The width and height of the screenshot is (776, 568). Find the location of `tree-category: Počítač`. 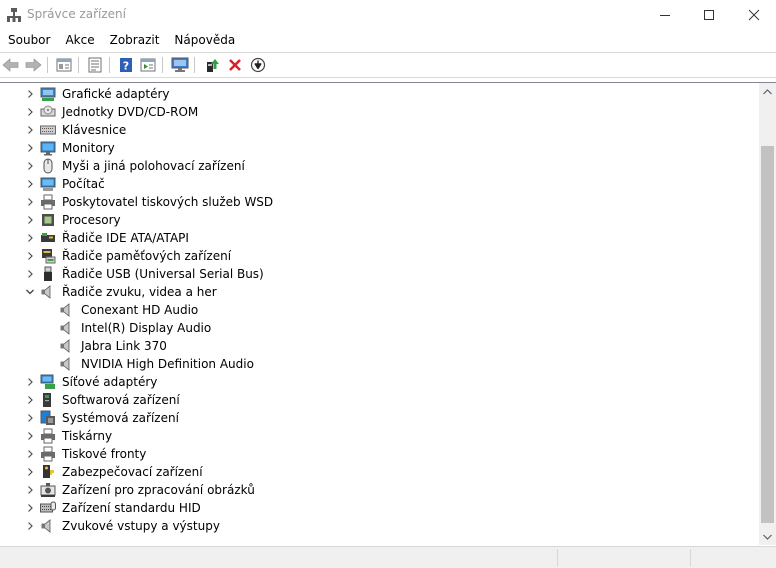

tree-category: Počítač is located at coordinates (379, 184).